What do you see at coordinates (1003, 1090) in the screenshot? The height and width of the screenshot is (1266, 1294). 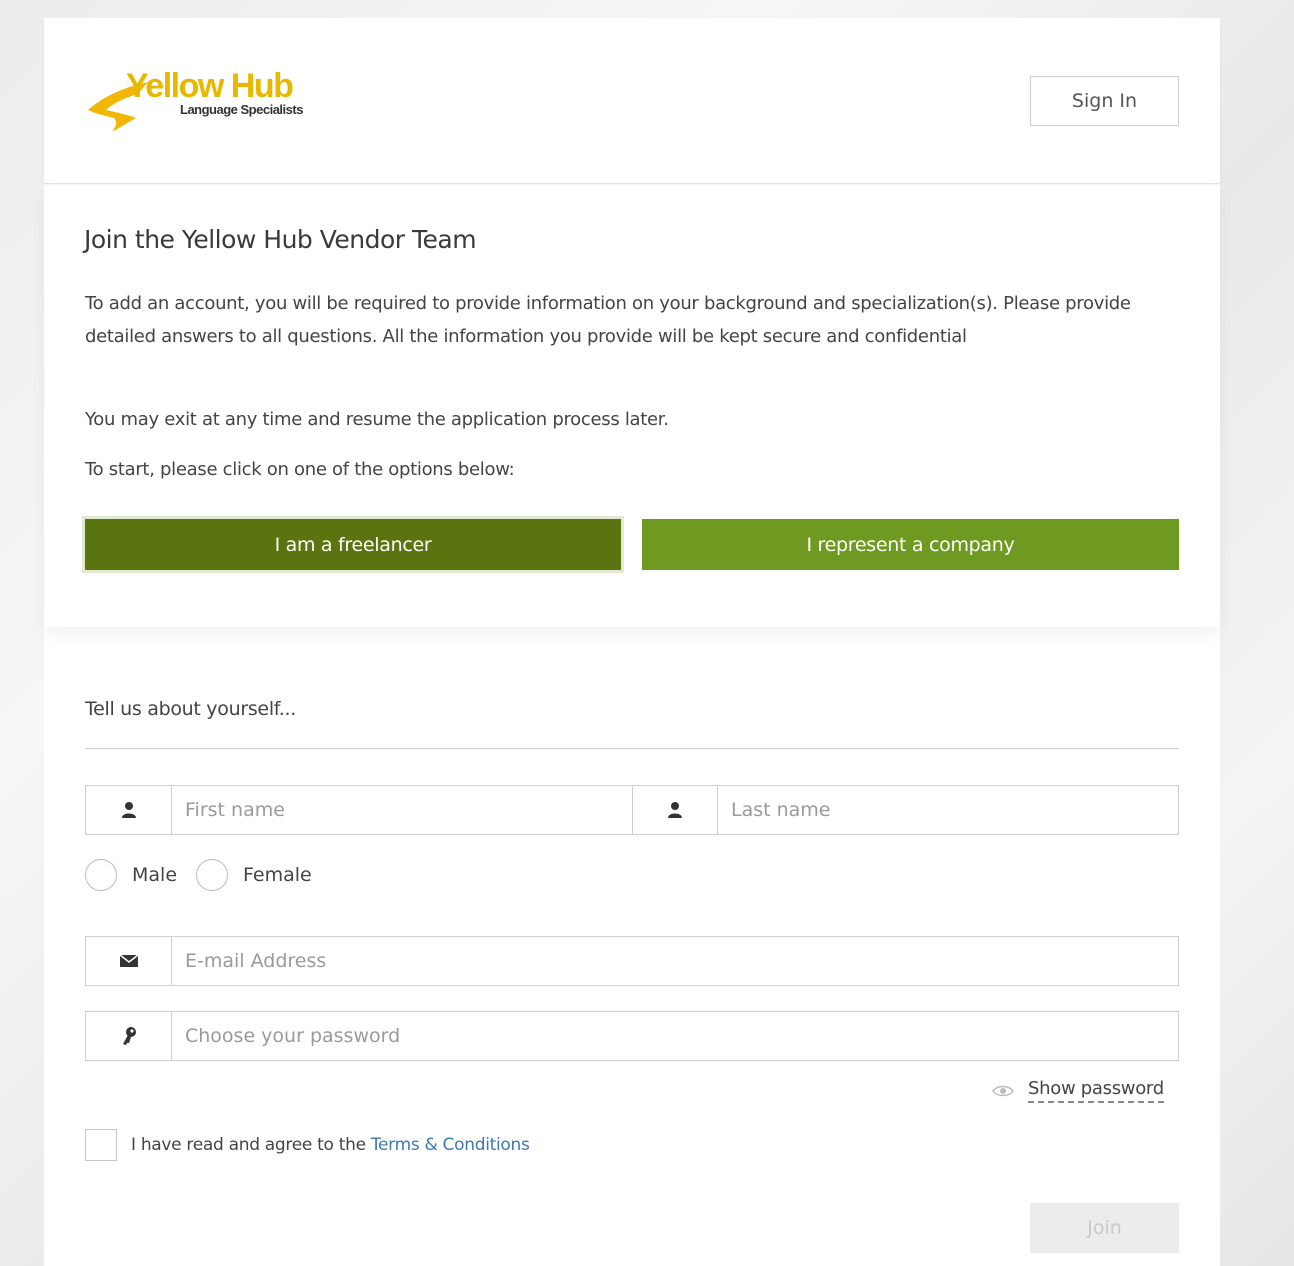 I see `eye-icon` at bounding box center [1003, 1090].